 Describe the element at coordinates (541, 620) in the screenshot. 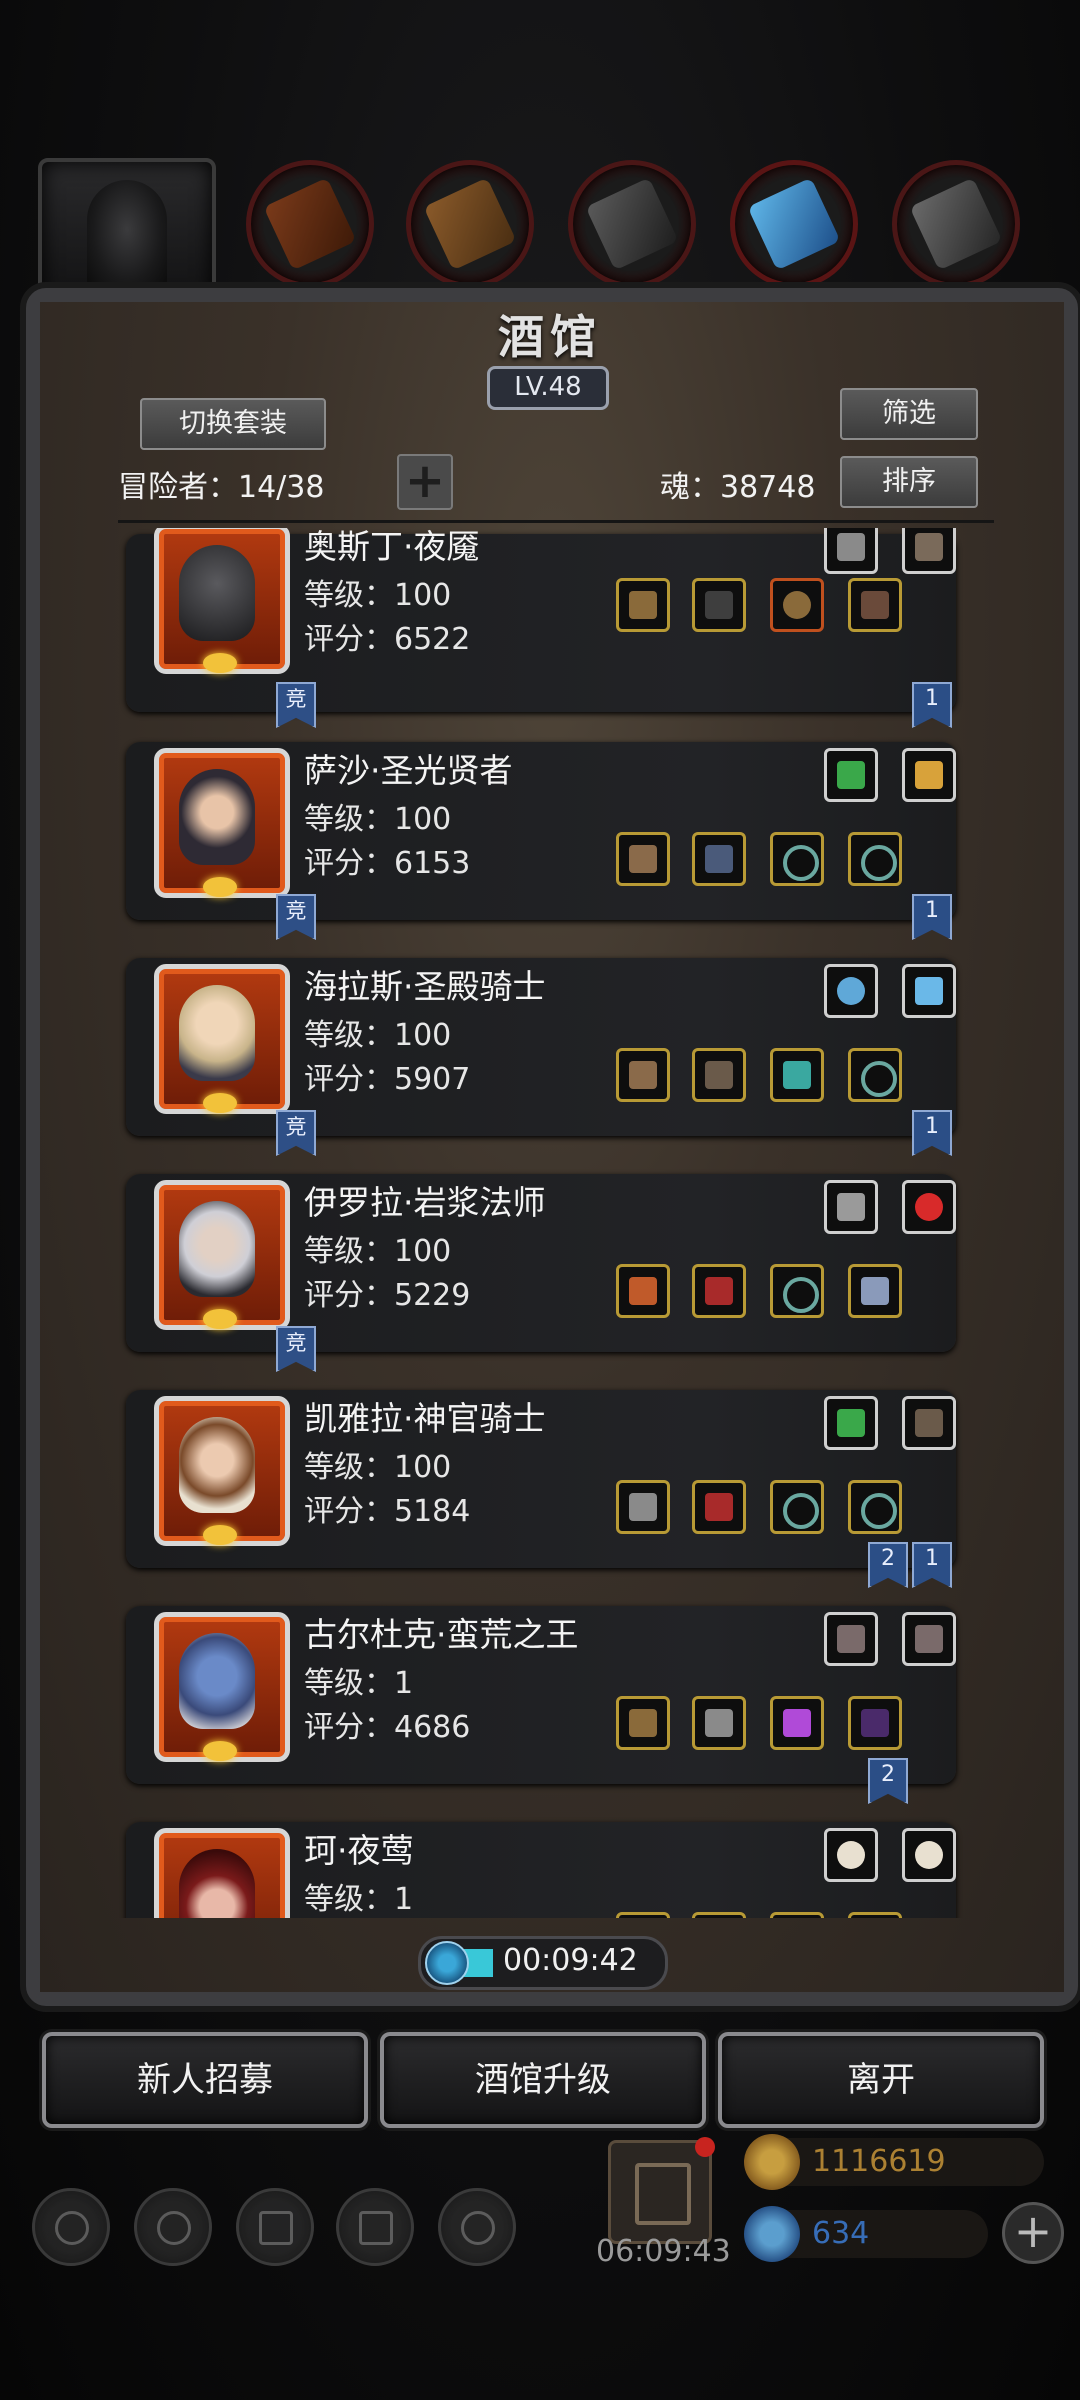

I see `hero-card: 奥斯丁·夜魇 等级：100 评分：6522` at that location.